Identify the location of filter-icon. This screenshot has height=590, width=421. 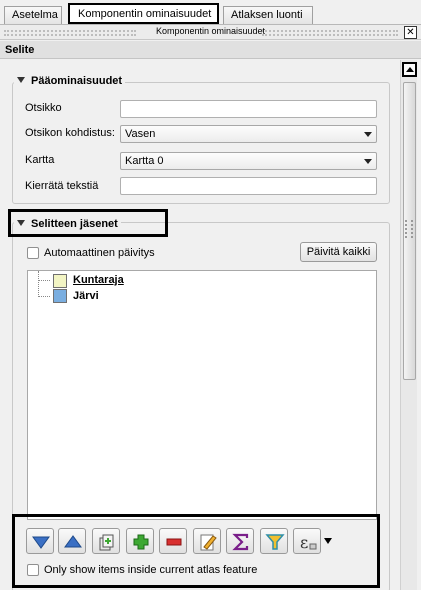
(275, 542).